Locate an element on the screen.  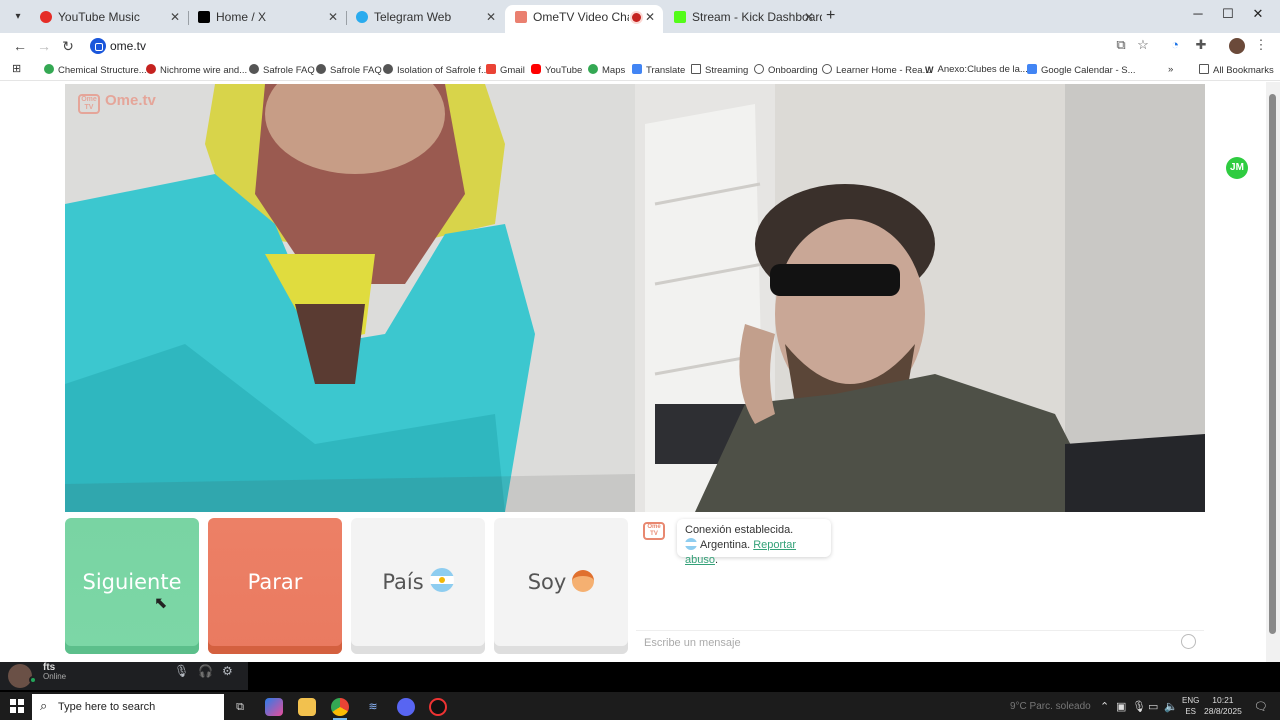
close-window-button: ✕ is located at coordinates (1258, 14).